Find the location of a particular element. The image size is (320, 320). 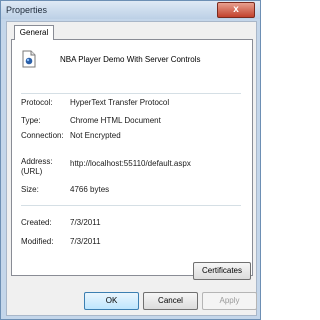

type-label: Type: is located at coordinates (31, 120).